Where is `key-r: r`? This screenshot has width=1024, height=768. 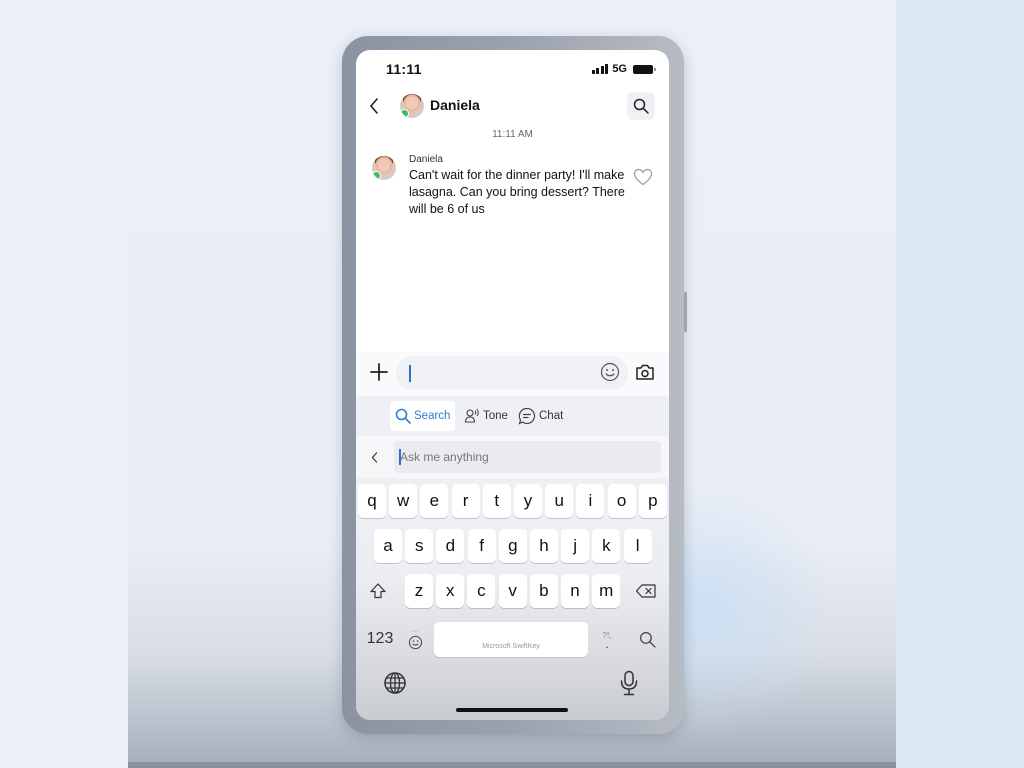
key-r: r is located at coordinates (465, 501).